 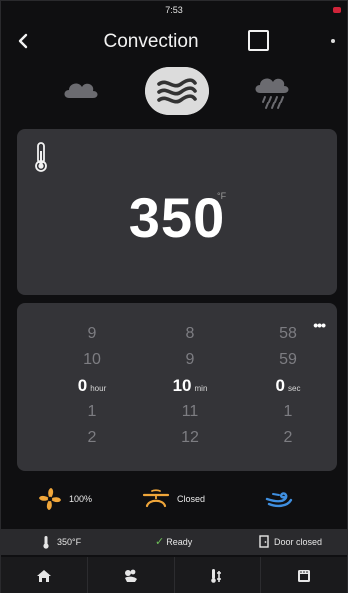 I want to click on cloud-rain-icon, so click(x=273, y=91).